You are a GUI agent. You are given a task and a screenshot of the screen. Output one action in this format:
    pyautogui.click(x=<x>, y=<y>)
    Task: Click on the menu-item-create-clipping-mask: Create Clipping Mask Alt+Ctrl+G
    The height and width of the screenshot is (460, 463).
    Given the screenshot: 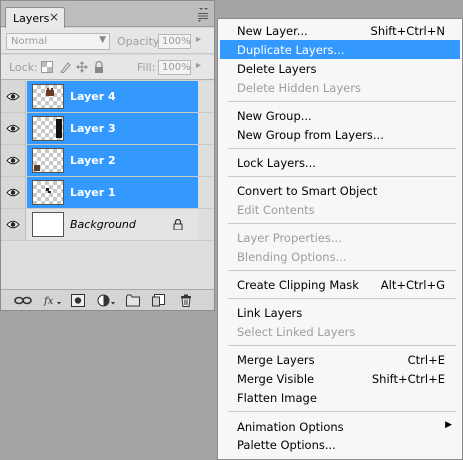 What is the action you would take?
    pyautogui.click(x=340, y=284)
    